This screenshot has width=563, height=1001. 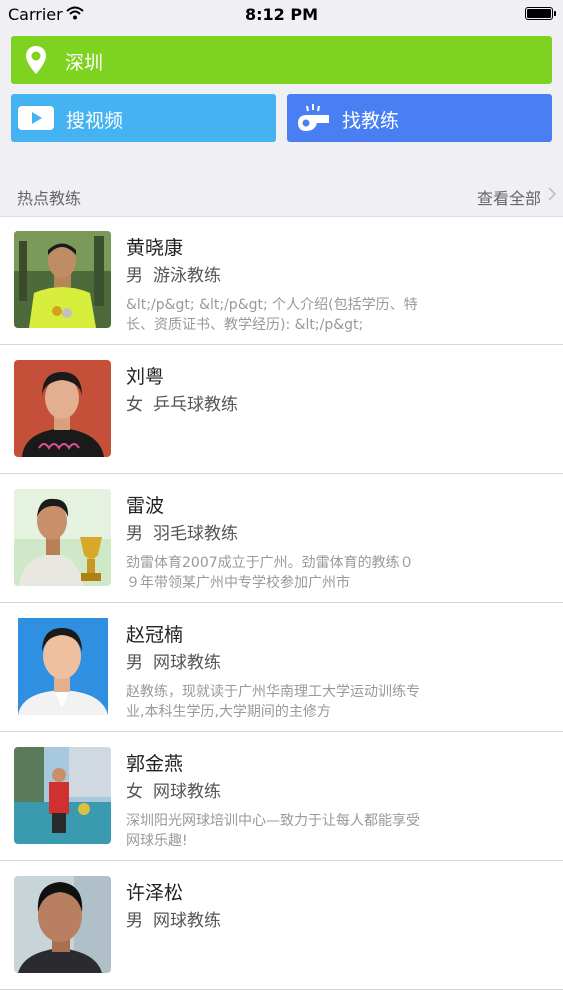 What do you see at coordinates (281, 198) in the screenshot?
I see `section-header: 热点教练 查看全部` at bounding box center [281, 198].